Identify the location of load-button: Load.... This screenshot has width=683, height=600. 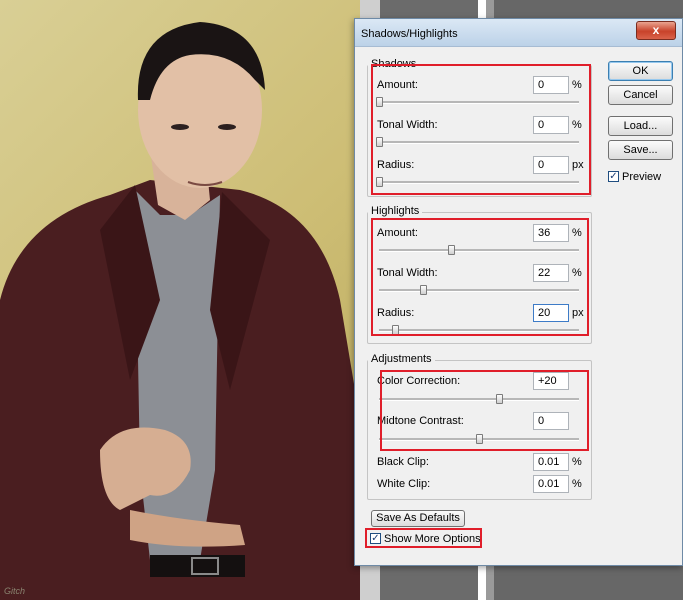
(640, 126).